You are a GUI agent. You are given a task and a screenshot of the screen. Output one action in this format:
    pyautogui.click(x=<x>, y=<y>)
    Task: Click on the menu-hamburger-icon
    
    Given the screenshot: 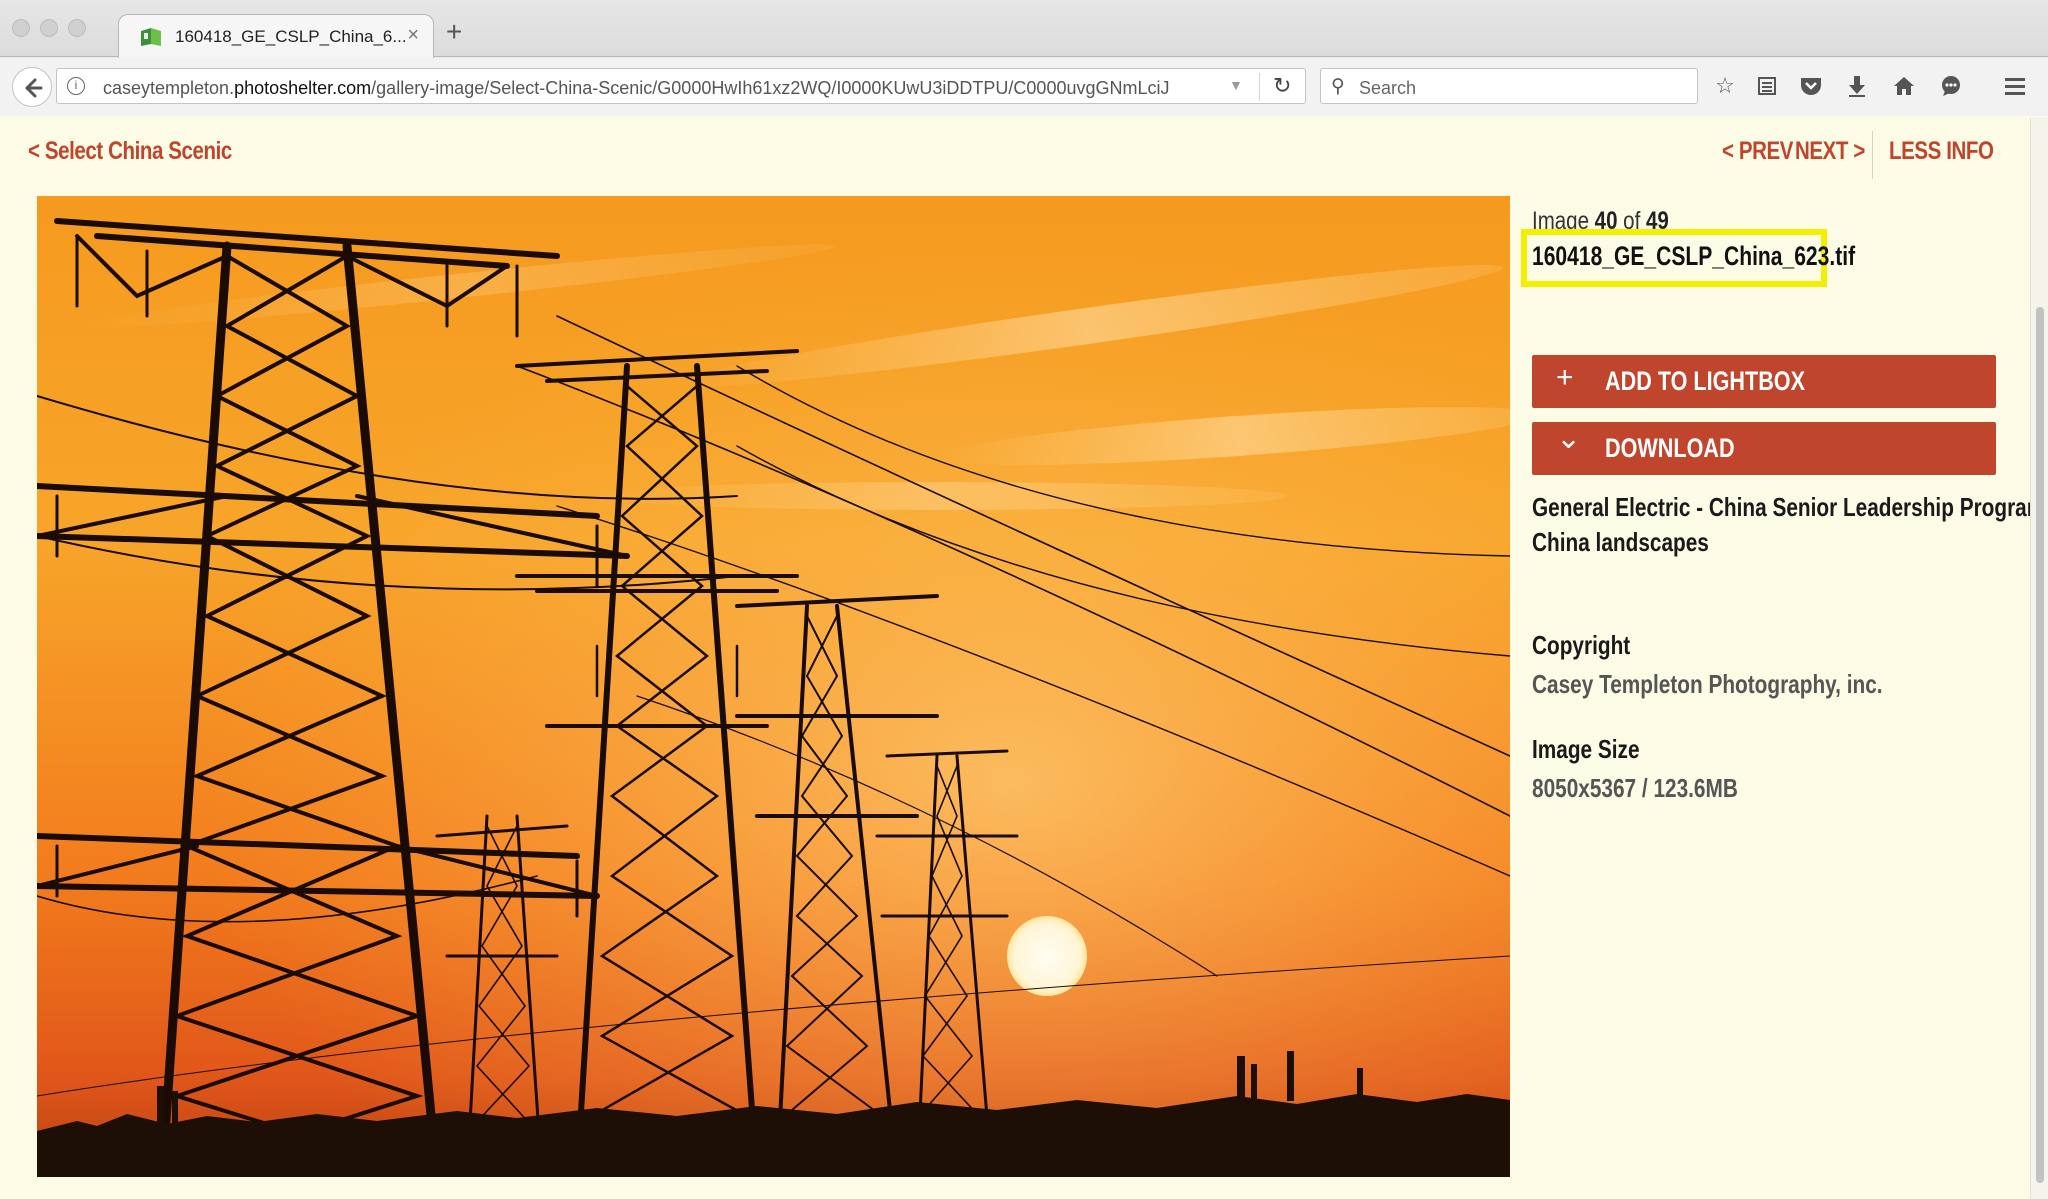 What is the action you would take?
    pyautogui.click(x=2015, y=86)
    